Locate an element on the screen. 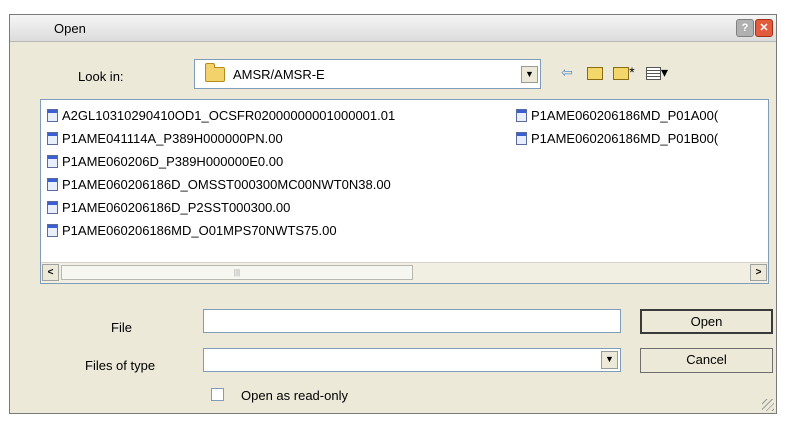  file-item: P1AME060206D_P389H000000E0.00 is located at coordinates (221, 161).